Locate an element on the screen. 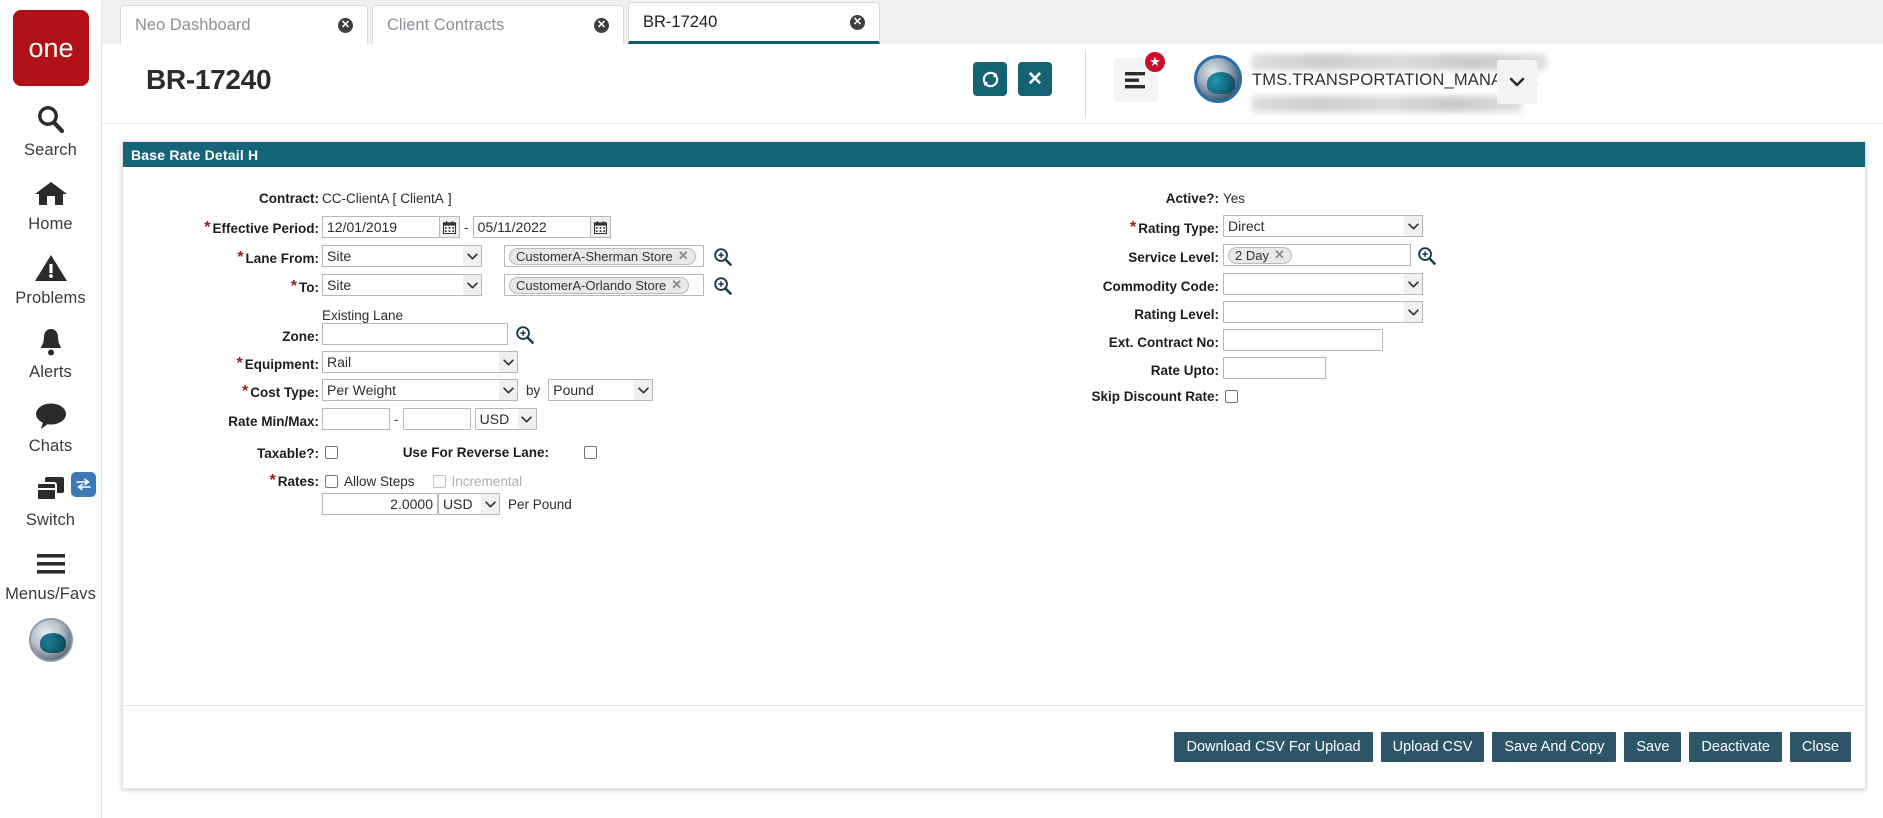  sidebar-item-chats: Chats is located at coordinates (51, 426).